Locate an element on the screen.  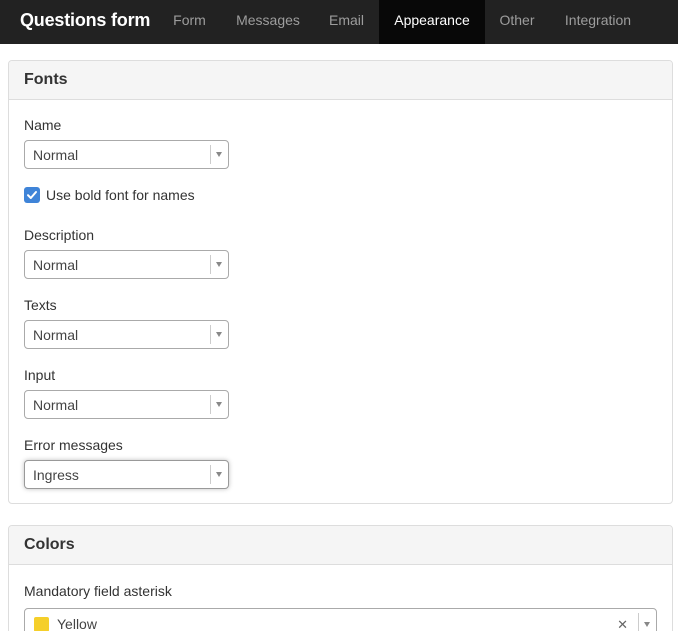
tab-messages: Messages is located at coordinates (268, 22).